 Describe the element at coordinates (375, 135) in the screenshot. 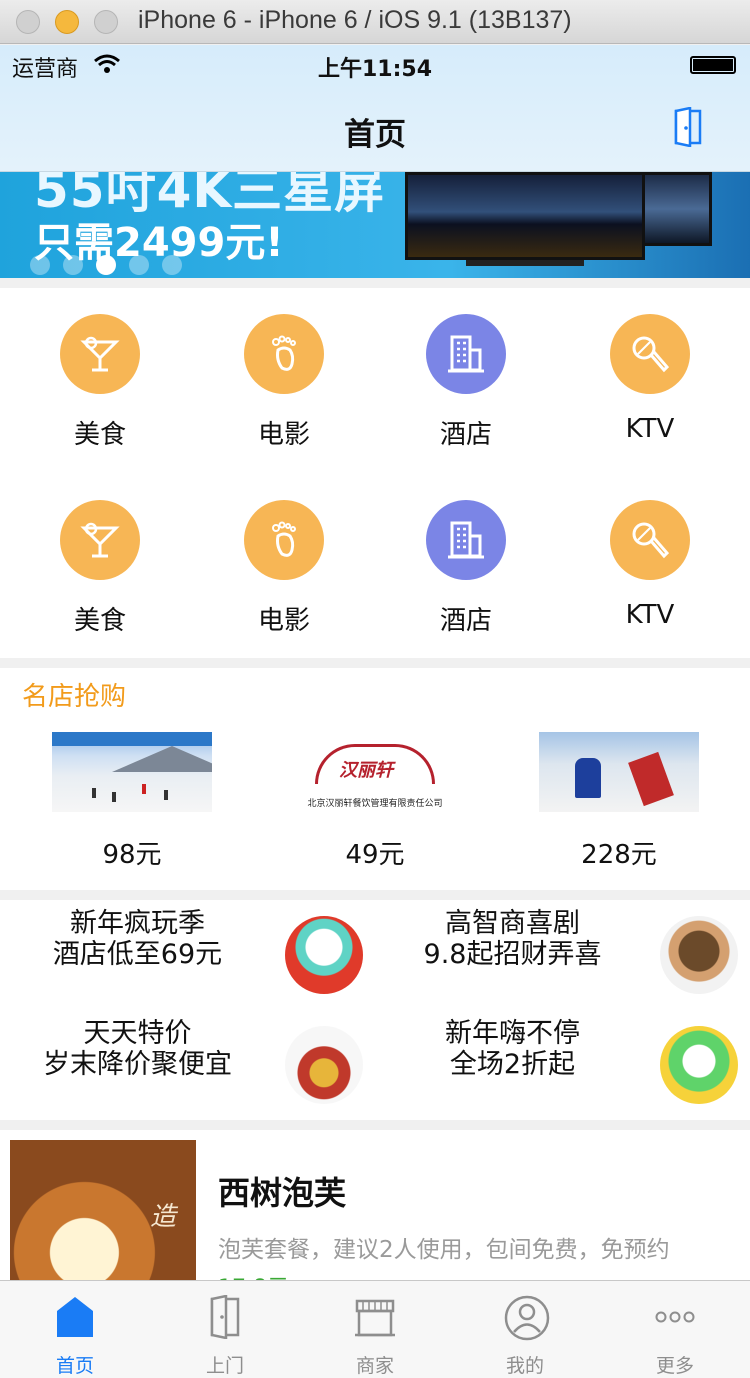

I see `page-title: 首页` at that location.